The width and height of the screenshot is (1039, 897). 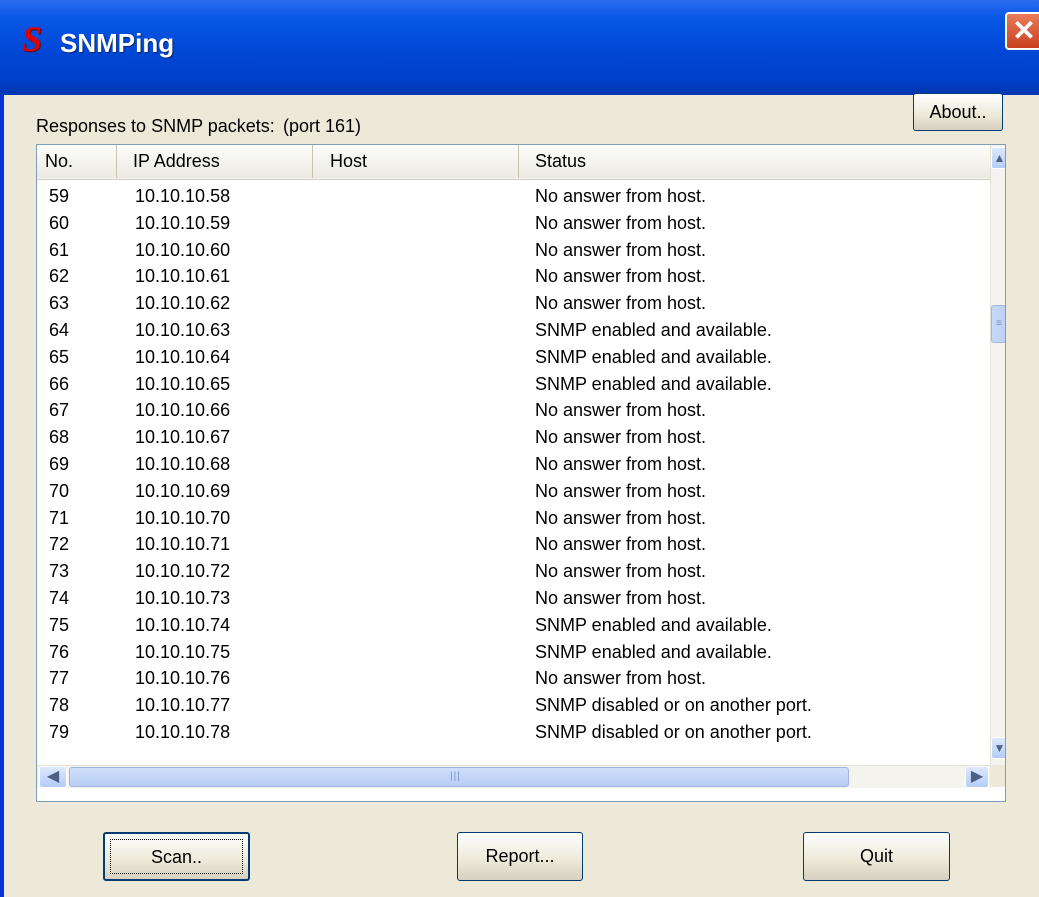 What do you see at coordinates (59, 356) in the screenshot?
I see `cell-no: 65` at bounding box center [59, 356].